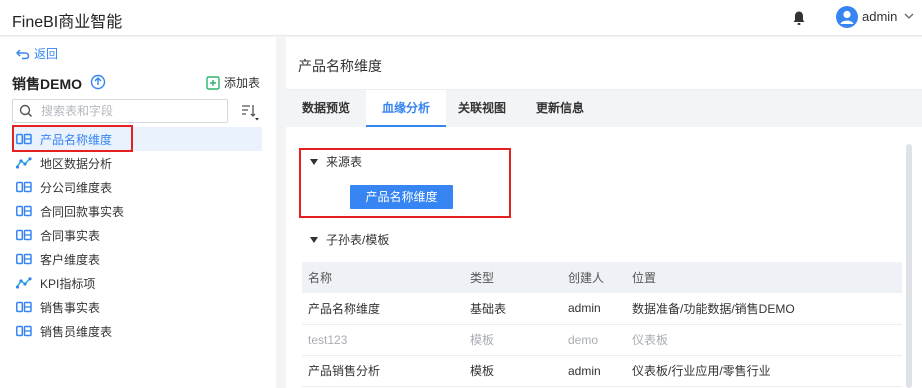  Describe the element at coordinates (76, 331) in the screenshot. I see `sidebar-item-label: 销售员维度表` at that location.